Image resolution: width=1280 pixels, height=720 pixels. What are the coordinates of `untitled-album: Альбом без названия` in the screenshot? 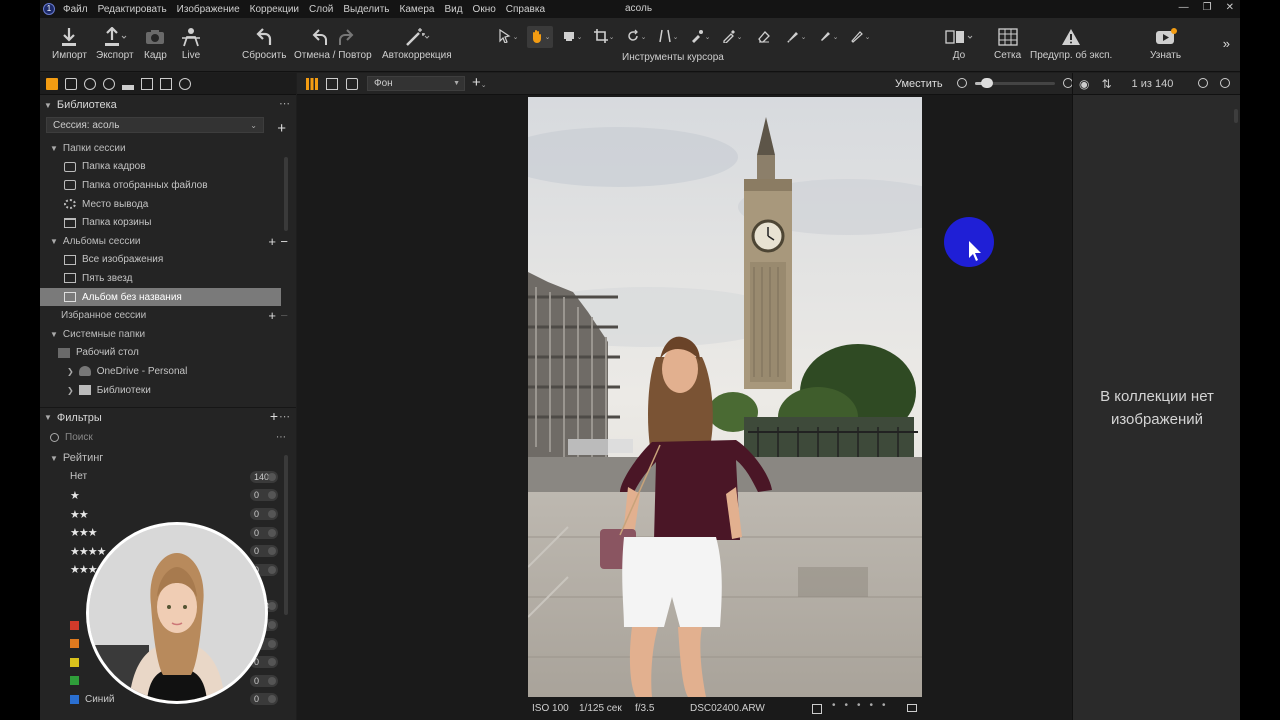 It's located at (160, 297).